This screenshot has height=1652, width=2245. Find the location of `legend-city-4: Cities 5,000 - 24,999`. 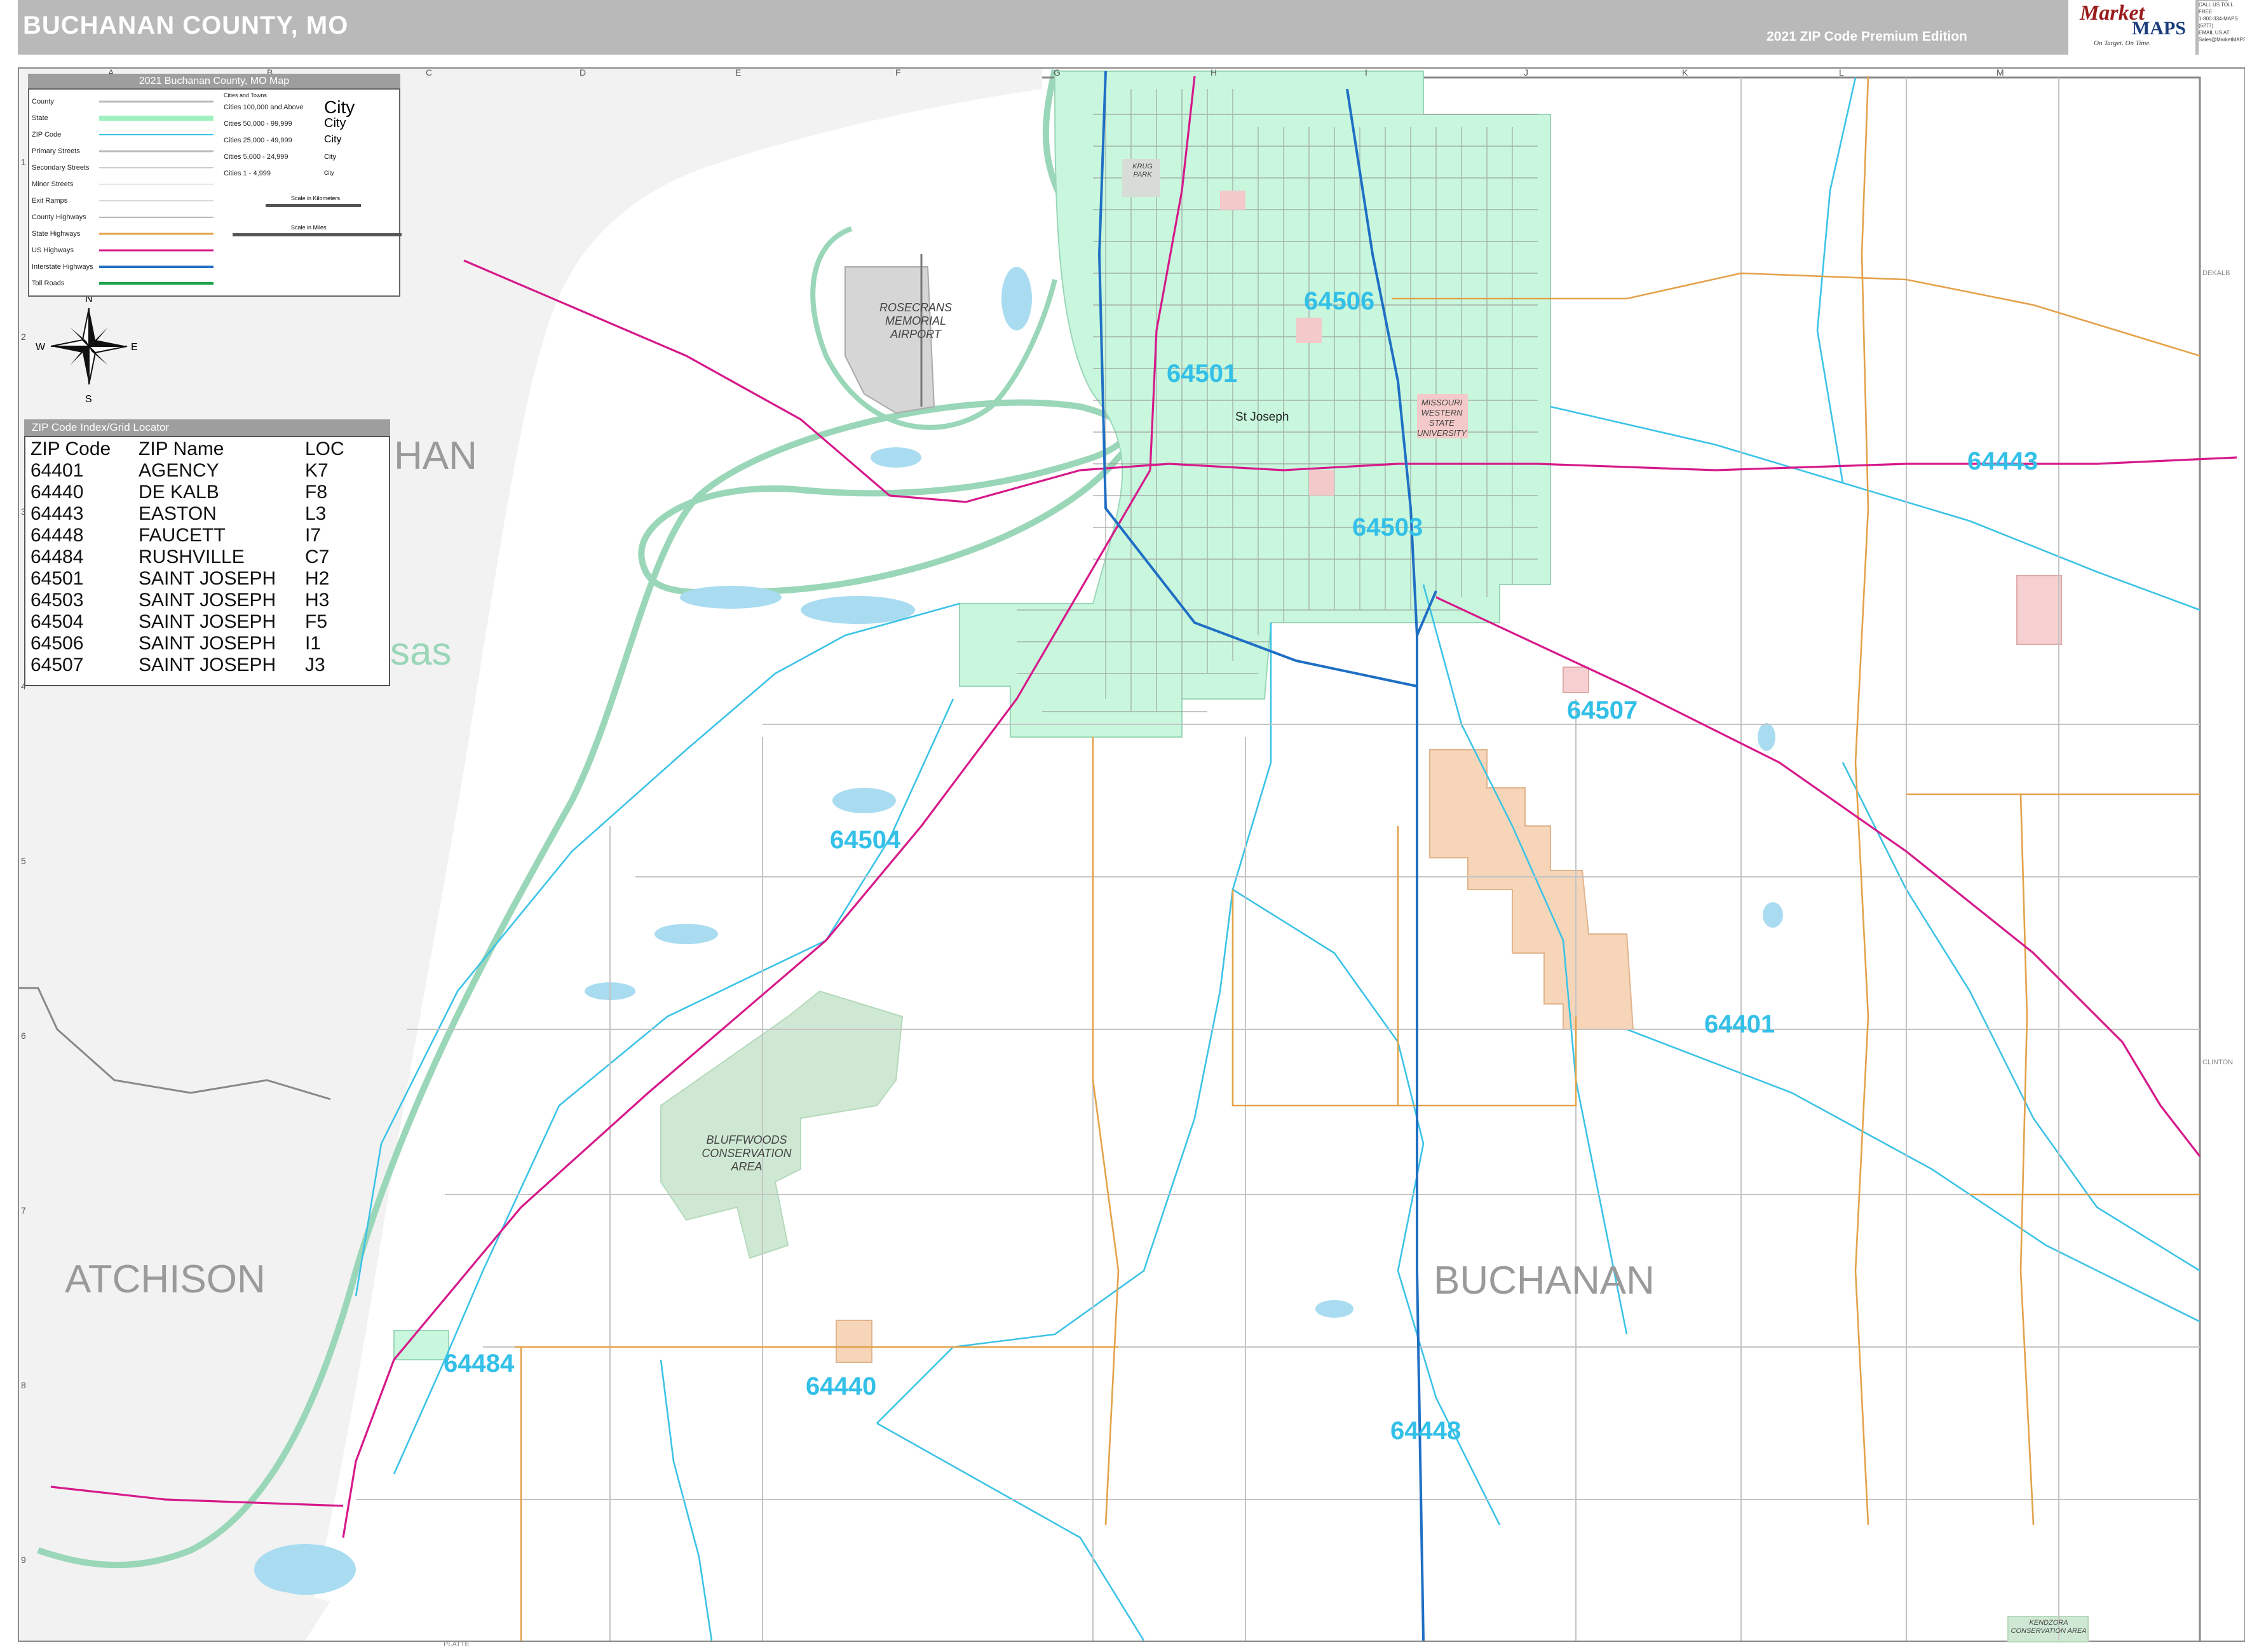

legend-city-4: Cities 5,000 - 24,999 is located at coordinates (256, 157).